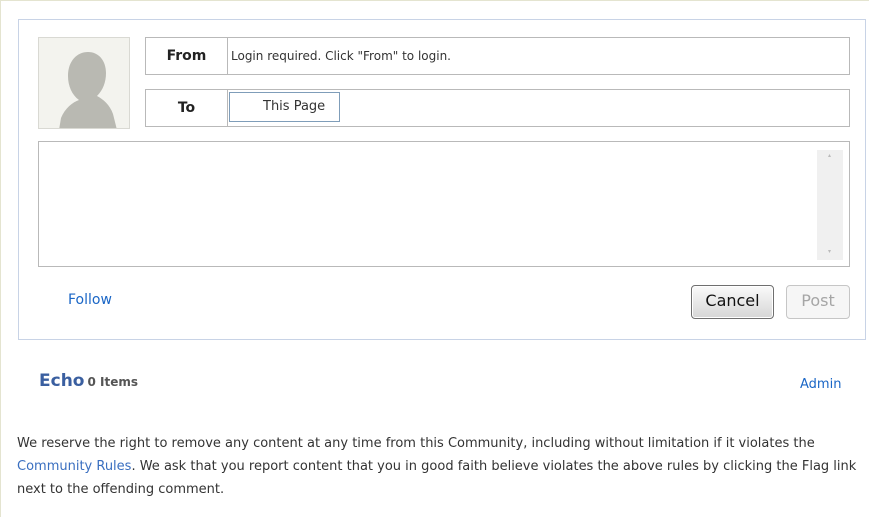  I want to click on echo-header: Echo 0 Items, so click(88, 381).